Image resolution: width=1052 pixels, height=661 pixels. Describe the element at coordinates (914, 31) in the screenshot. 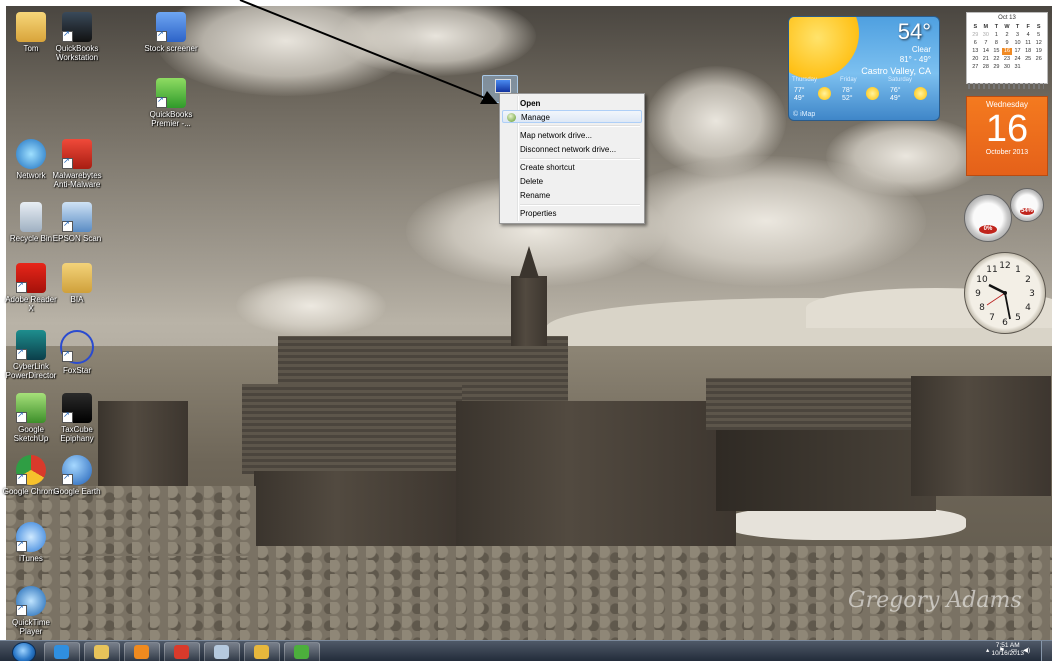

I see `weather-temperature: 54°` at that location.